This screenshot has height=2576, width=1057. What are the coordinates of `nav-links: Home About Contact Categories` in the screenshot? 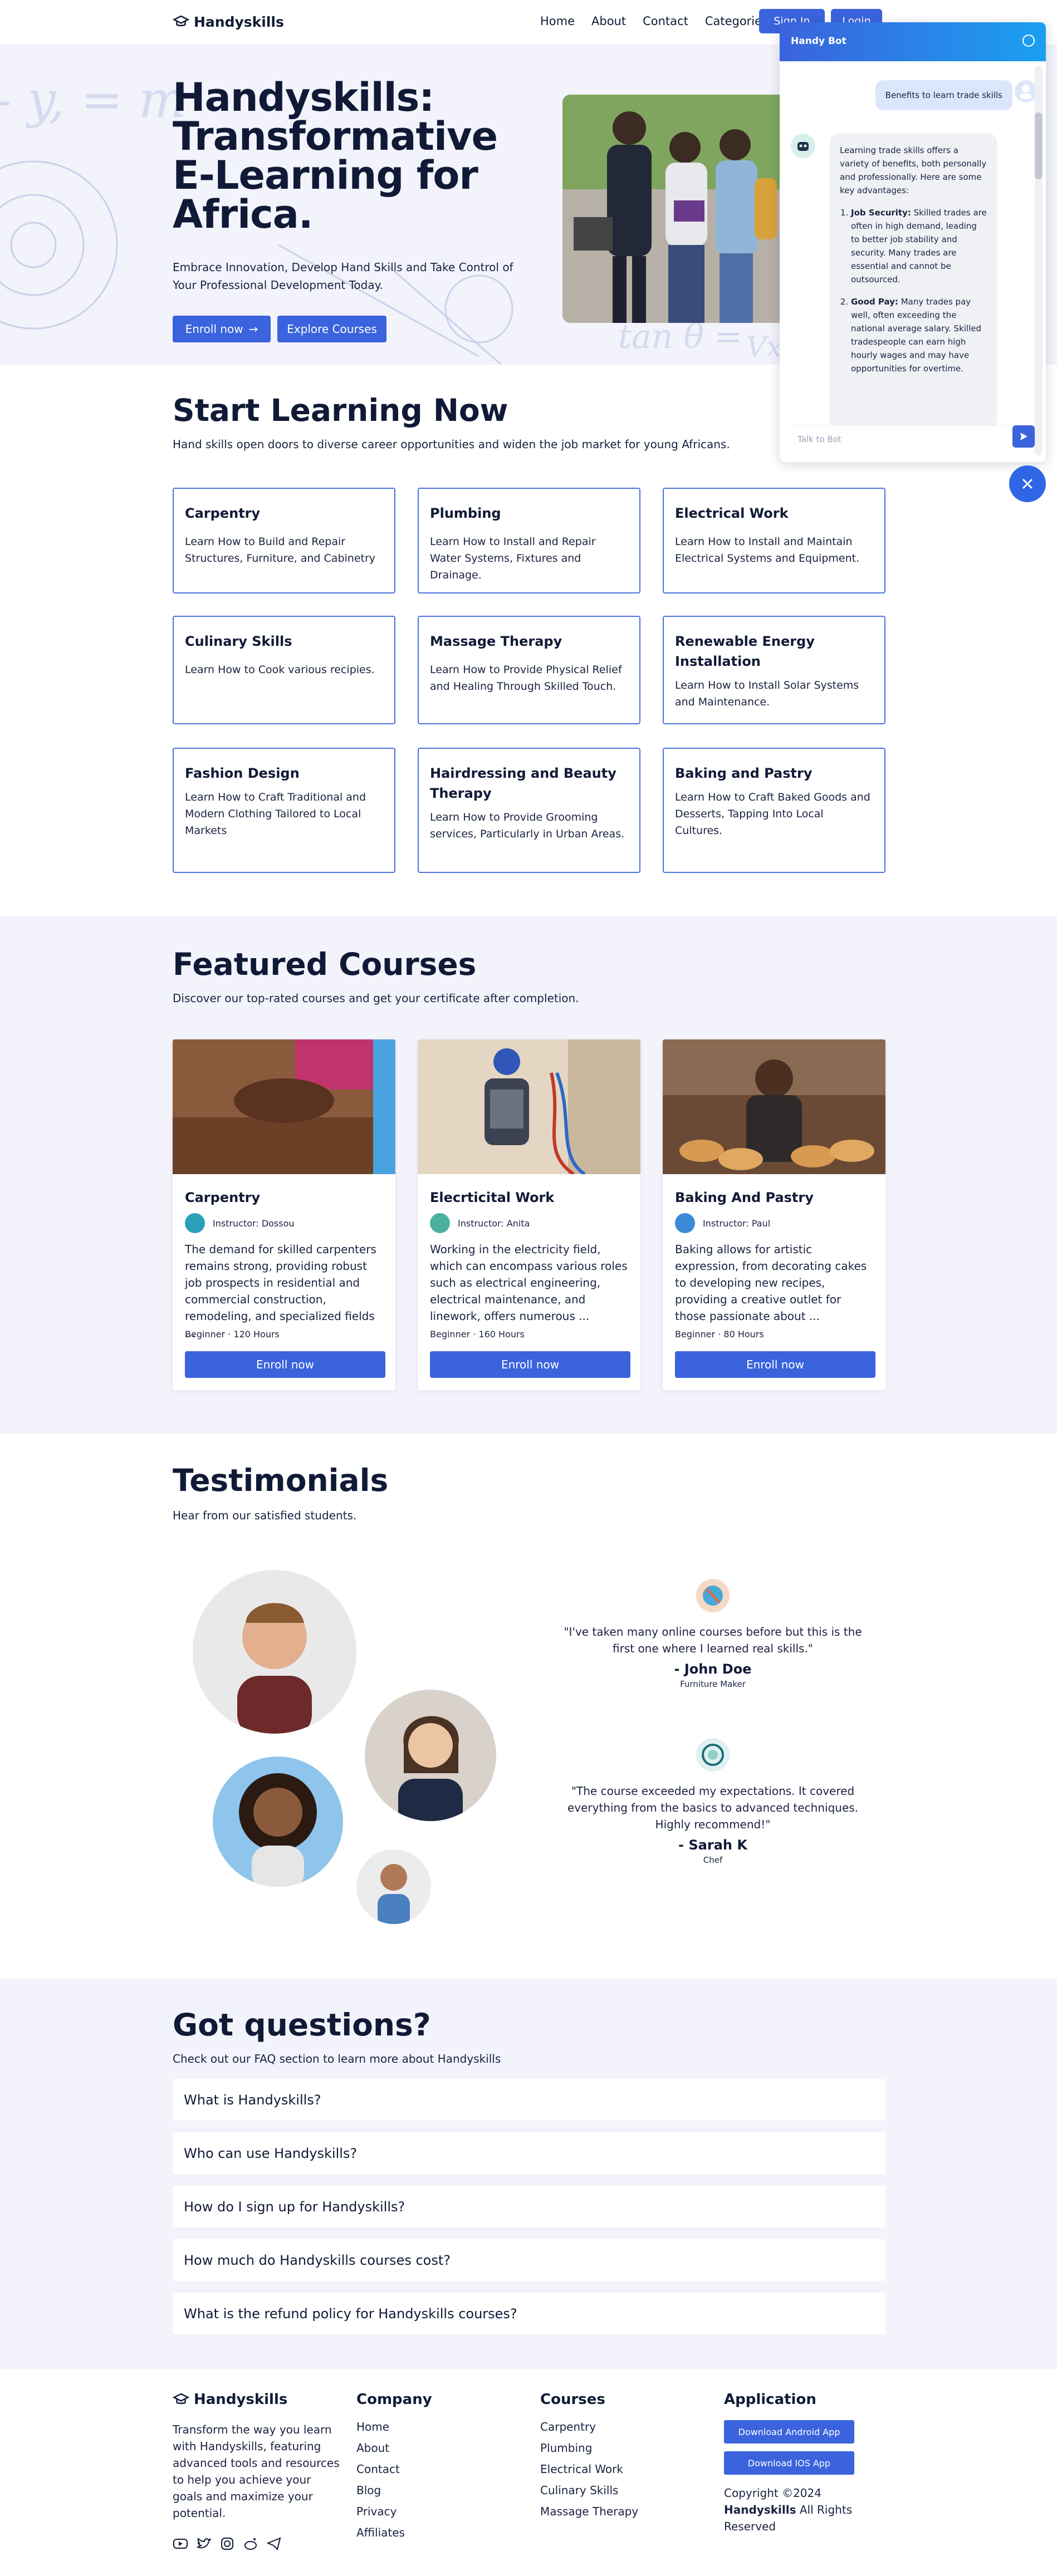 It's located at (654, 21).